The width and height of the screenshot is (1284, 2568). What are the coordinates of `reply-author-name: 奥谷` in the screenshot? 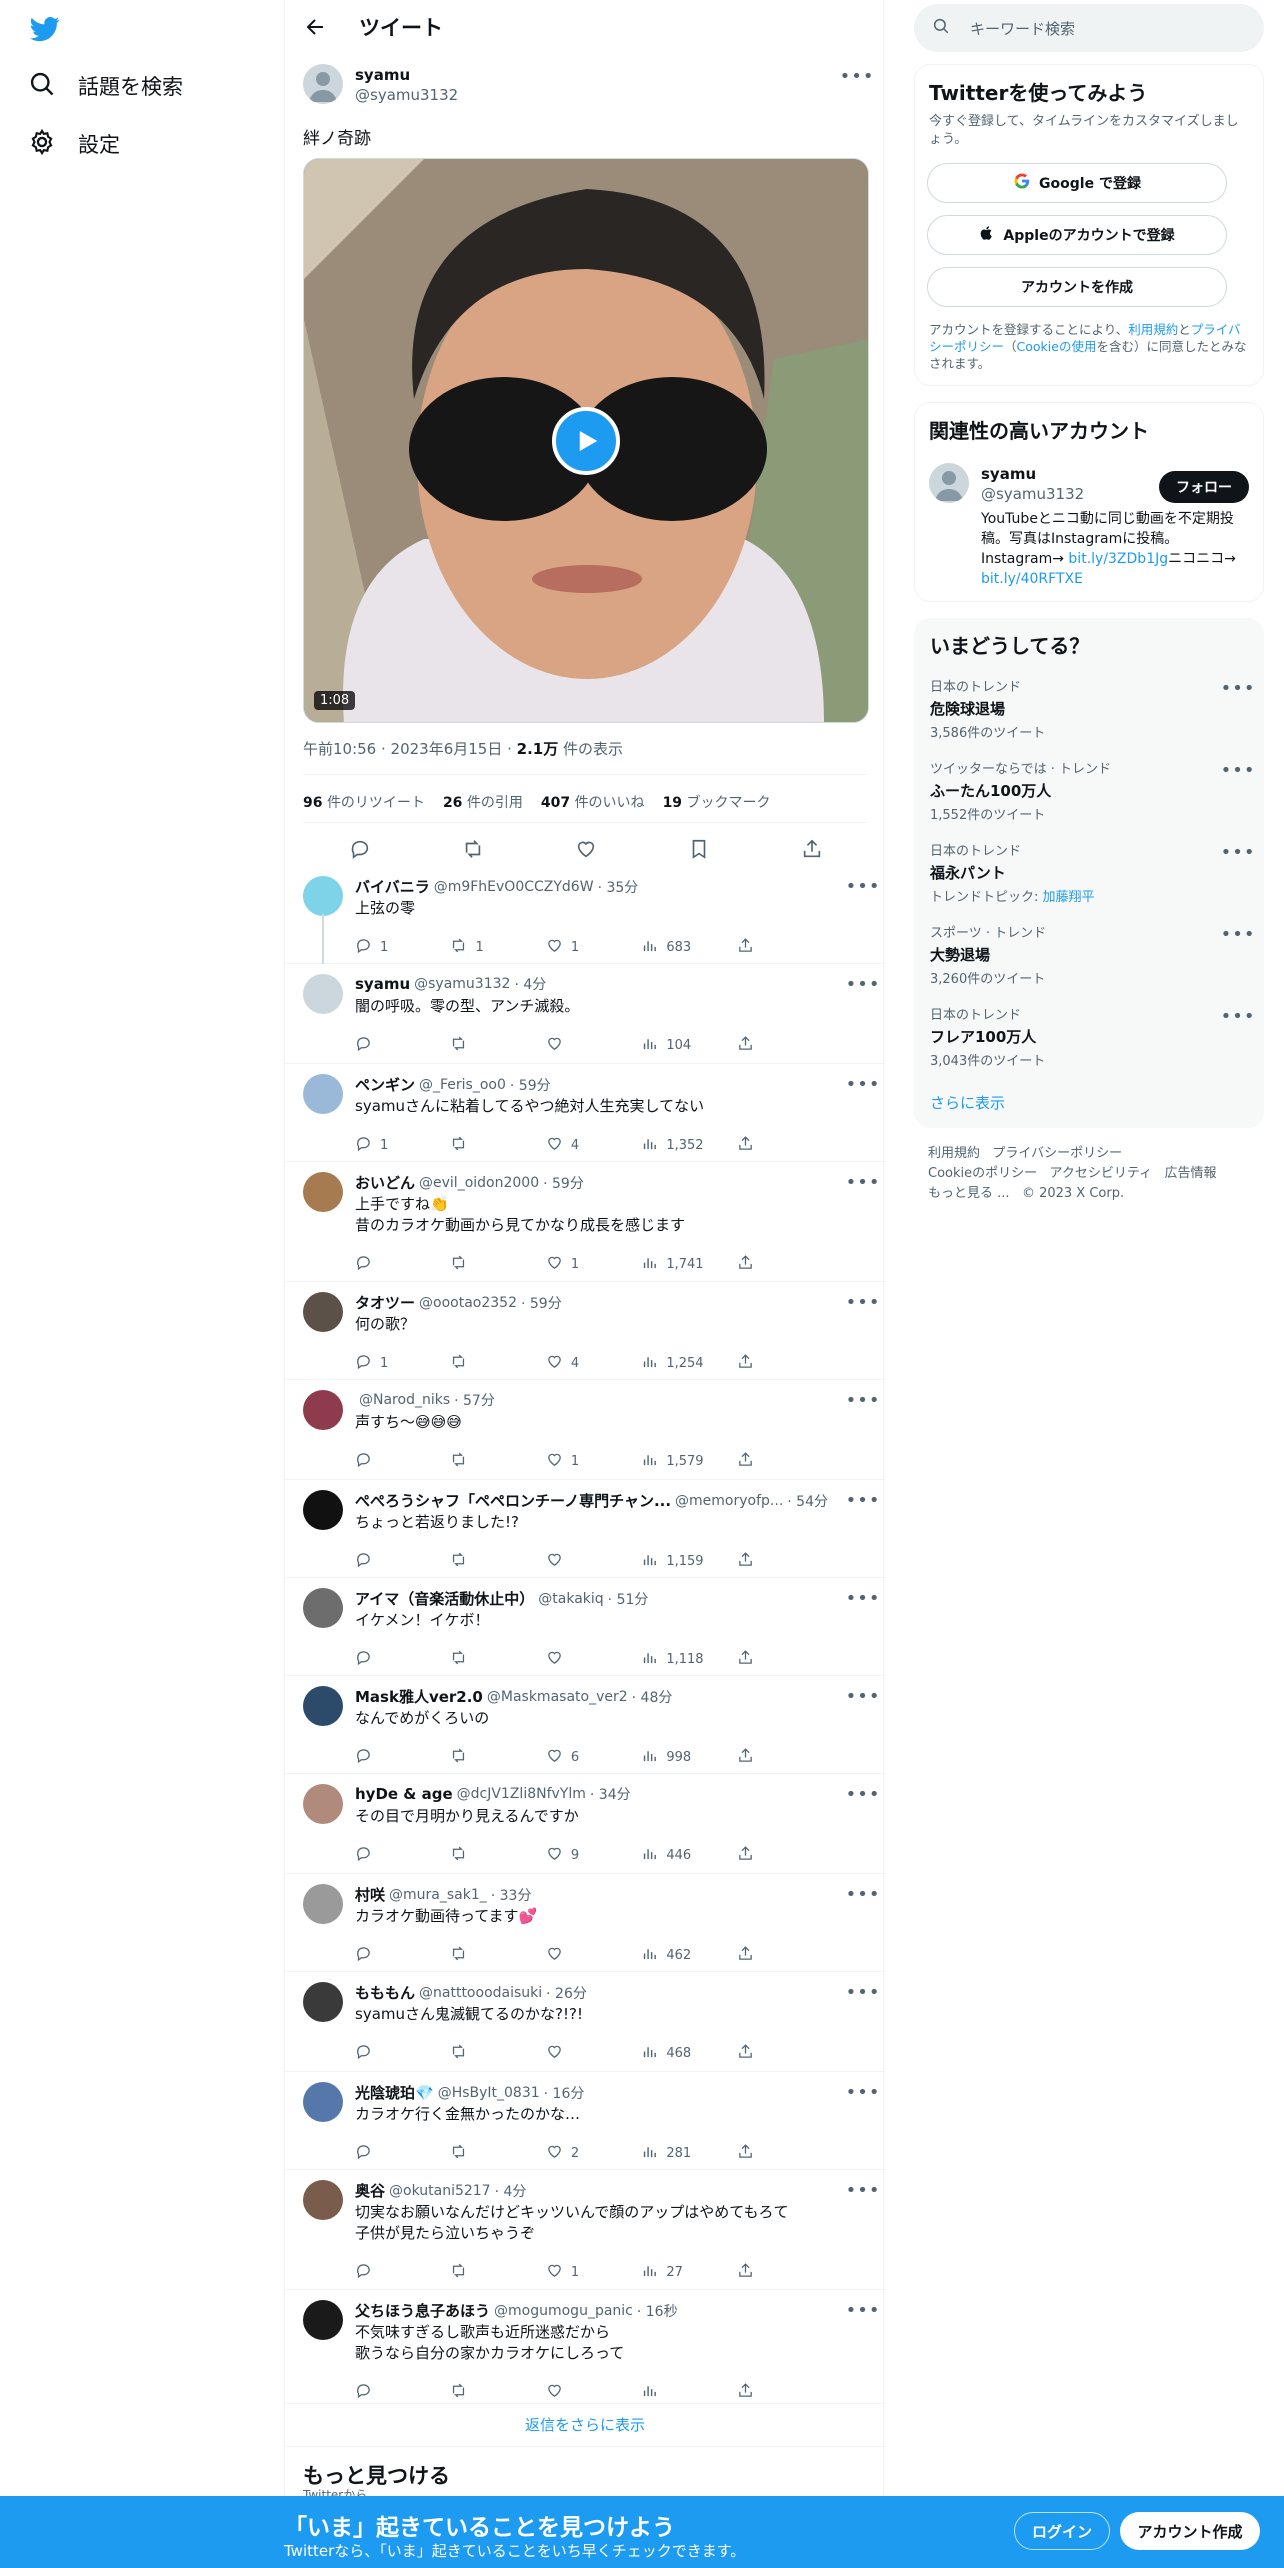 It's located at (370, 2190).